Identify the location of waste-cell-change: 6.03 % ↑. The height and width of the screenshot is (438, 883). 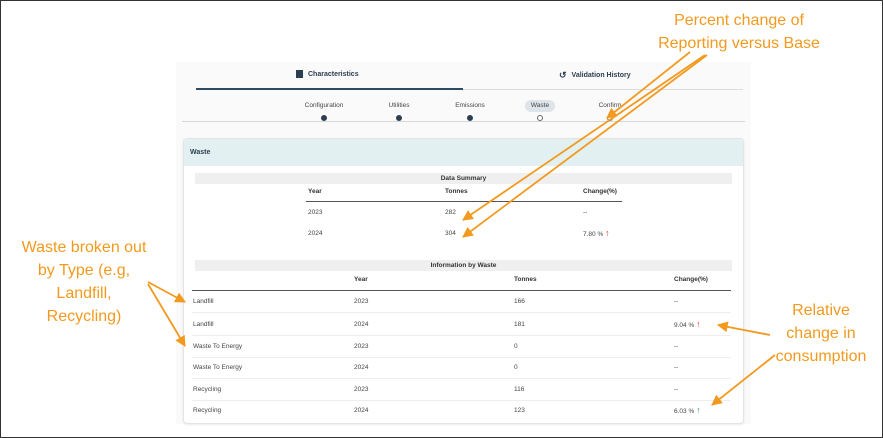
(687, 410).